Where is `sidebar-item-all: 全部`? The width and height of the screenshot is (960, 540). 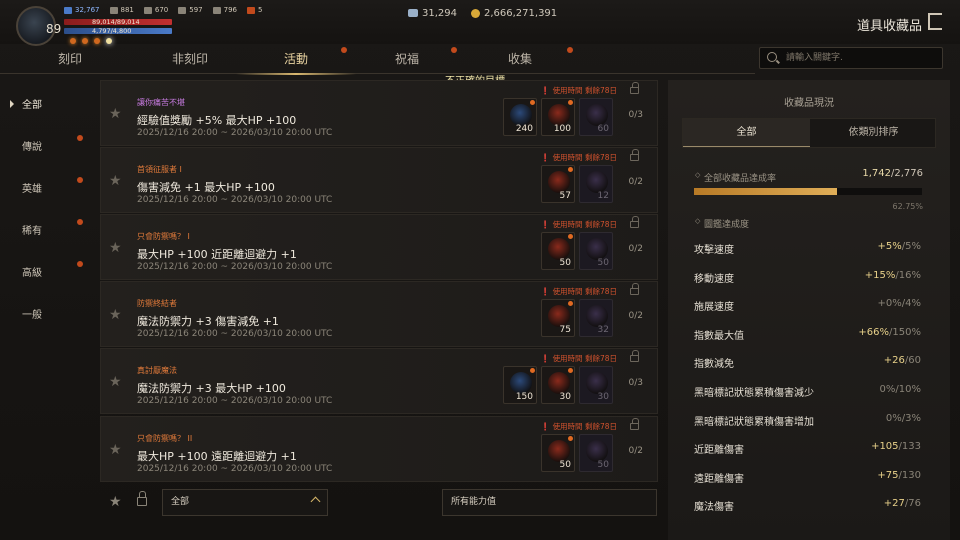 sidebar-item-all: 全部 is located at coordinates (32, 103).